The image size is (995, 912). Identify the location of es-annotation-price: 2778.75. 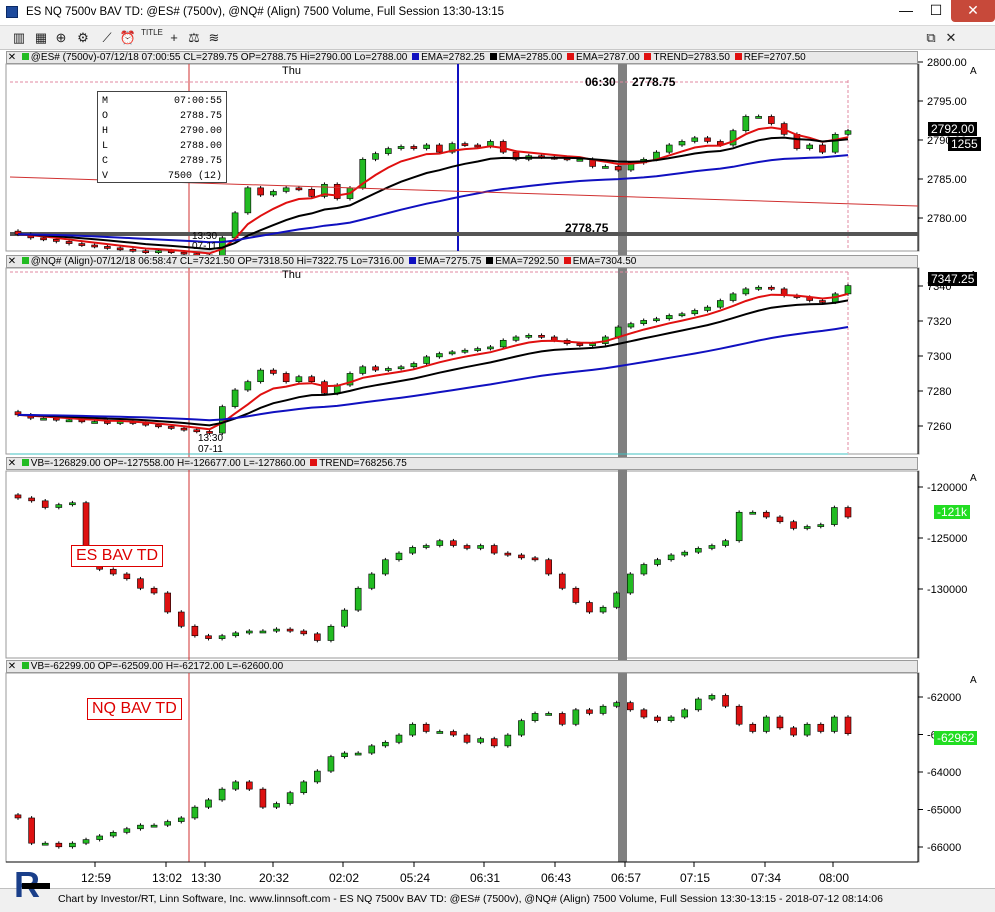
(654, 82).